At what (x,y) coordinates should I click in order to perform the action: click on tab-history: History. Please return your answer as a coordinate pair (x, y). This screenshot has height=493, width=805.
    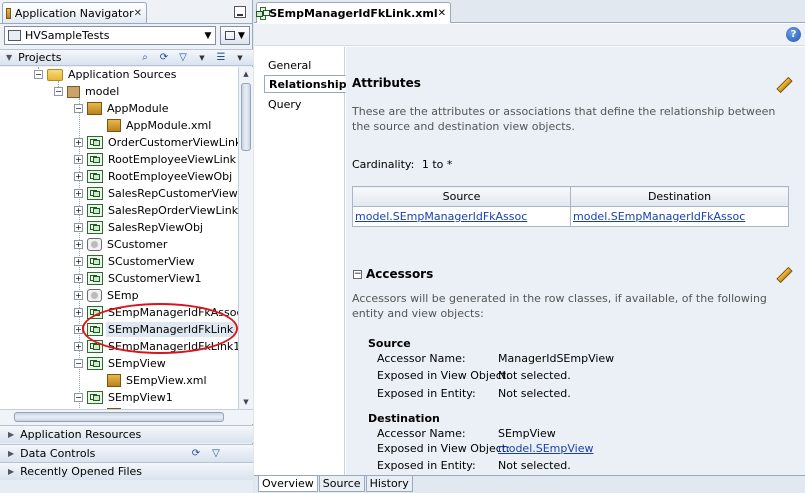
    Looking at the image, I should click on (389, 484).